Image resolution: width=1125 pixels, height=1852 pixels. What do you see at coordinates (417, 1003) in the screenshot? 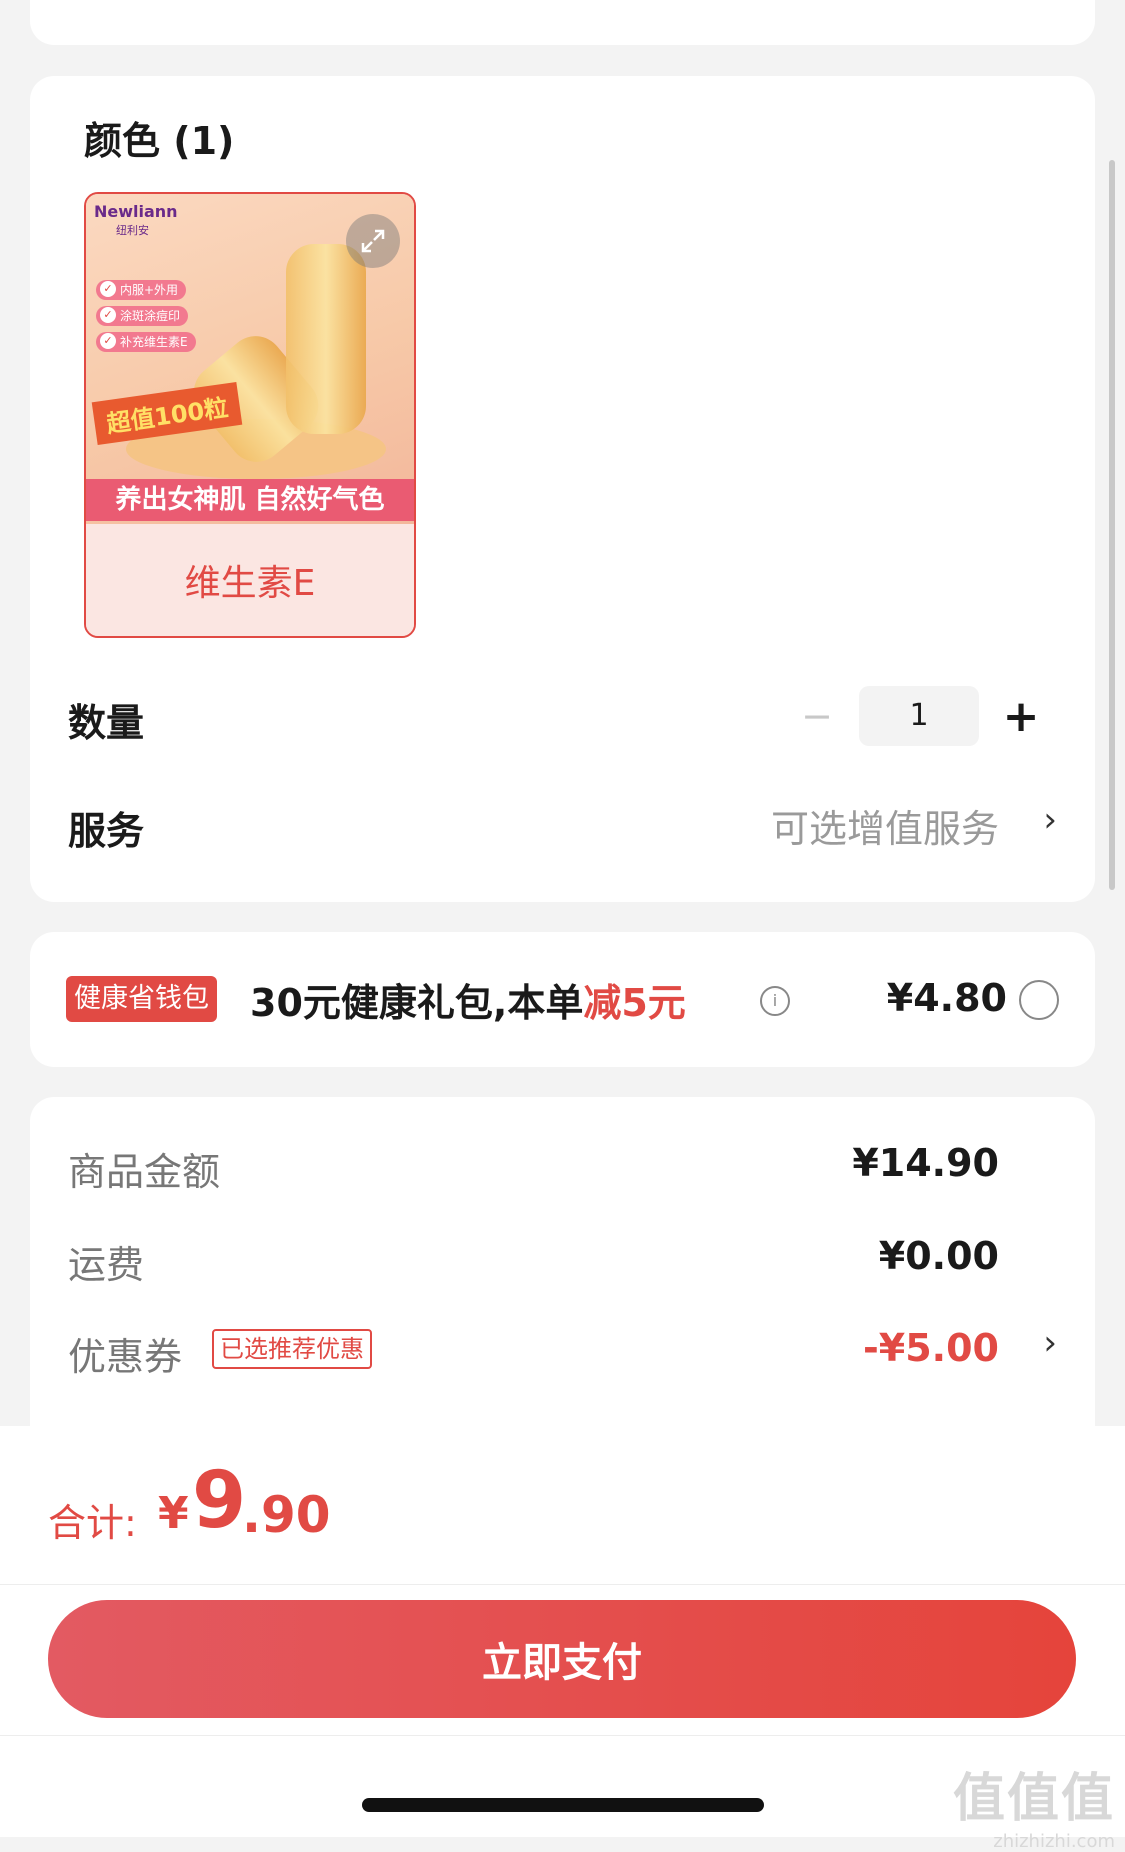
I see `promo-text-prefix: 30元健康礼包,本单` at bounding box center [417, 1003].